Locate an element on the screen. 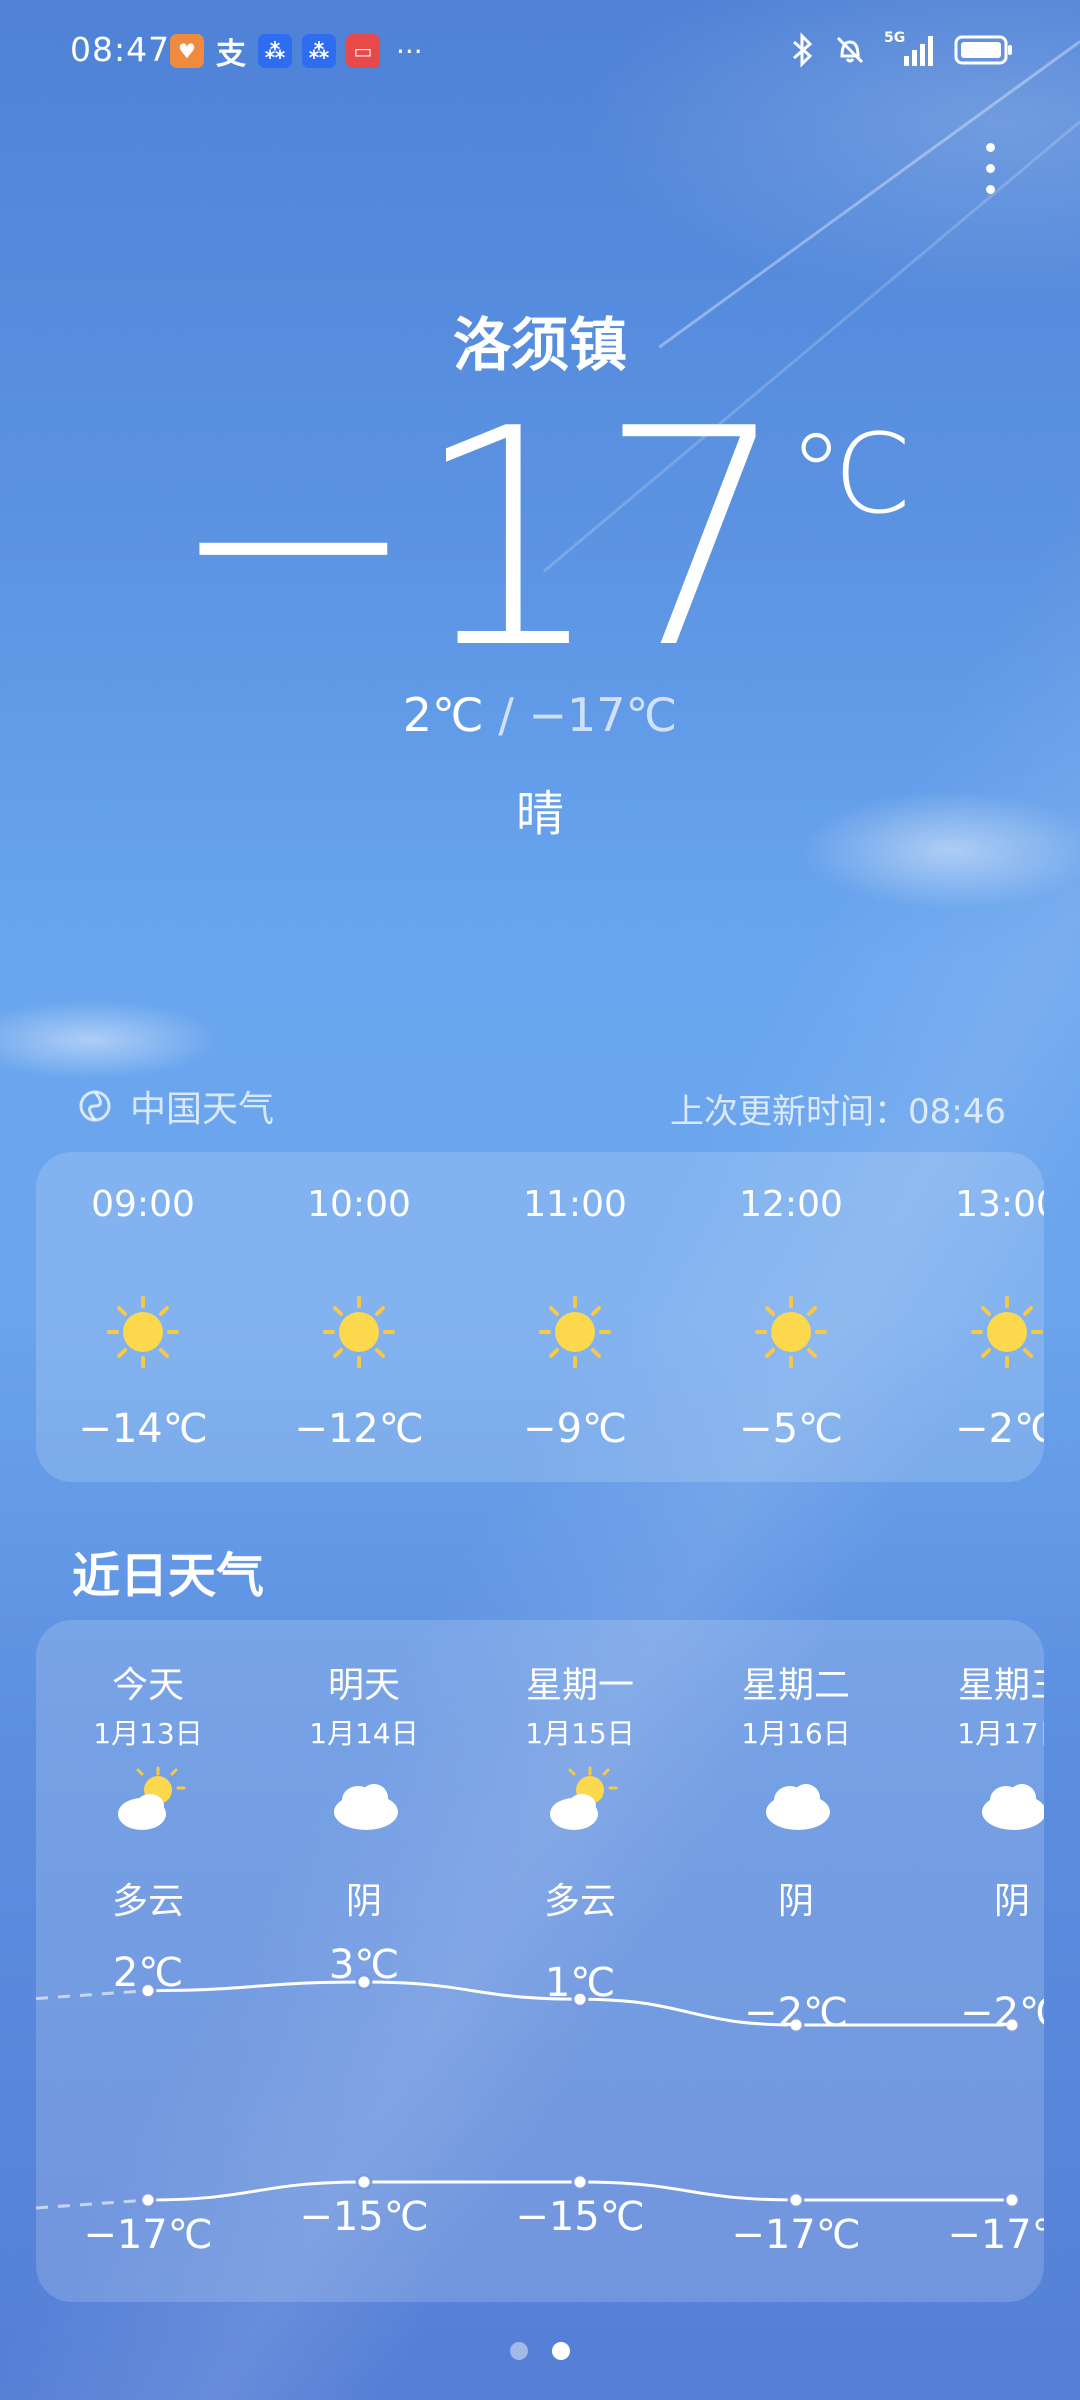 The image size is (1080, 2400). hourly-item: 11:00 −9℃ is located at coordinates (575, 1317).